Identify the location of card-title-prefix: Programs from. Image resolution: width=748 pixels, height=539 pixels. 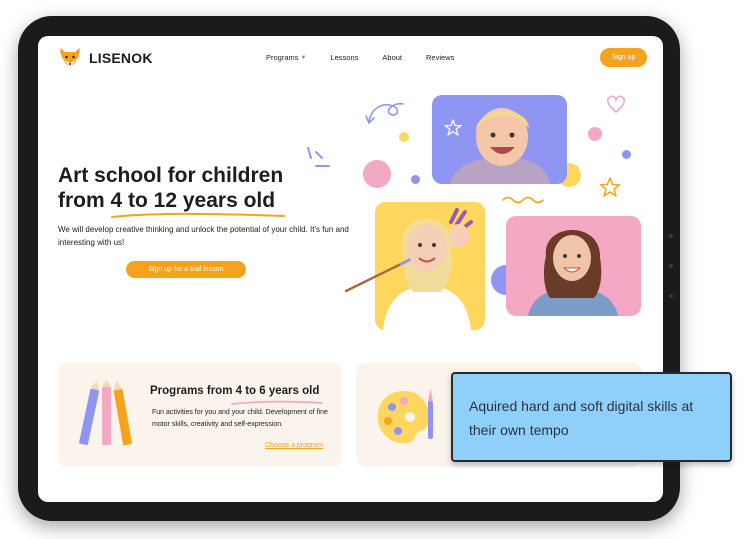
(193, 391).